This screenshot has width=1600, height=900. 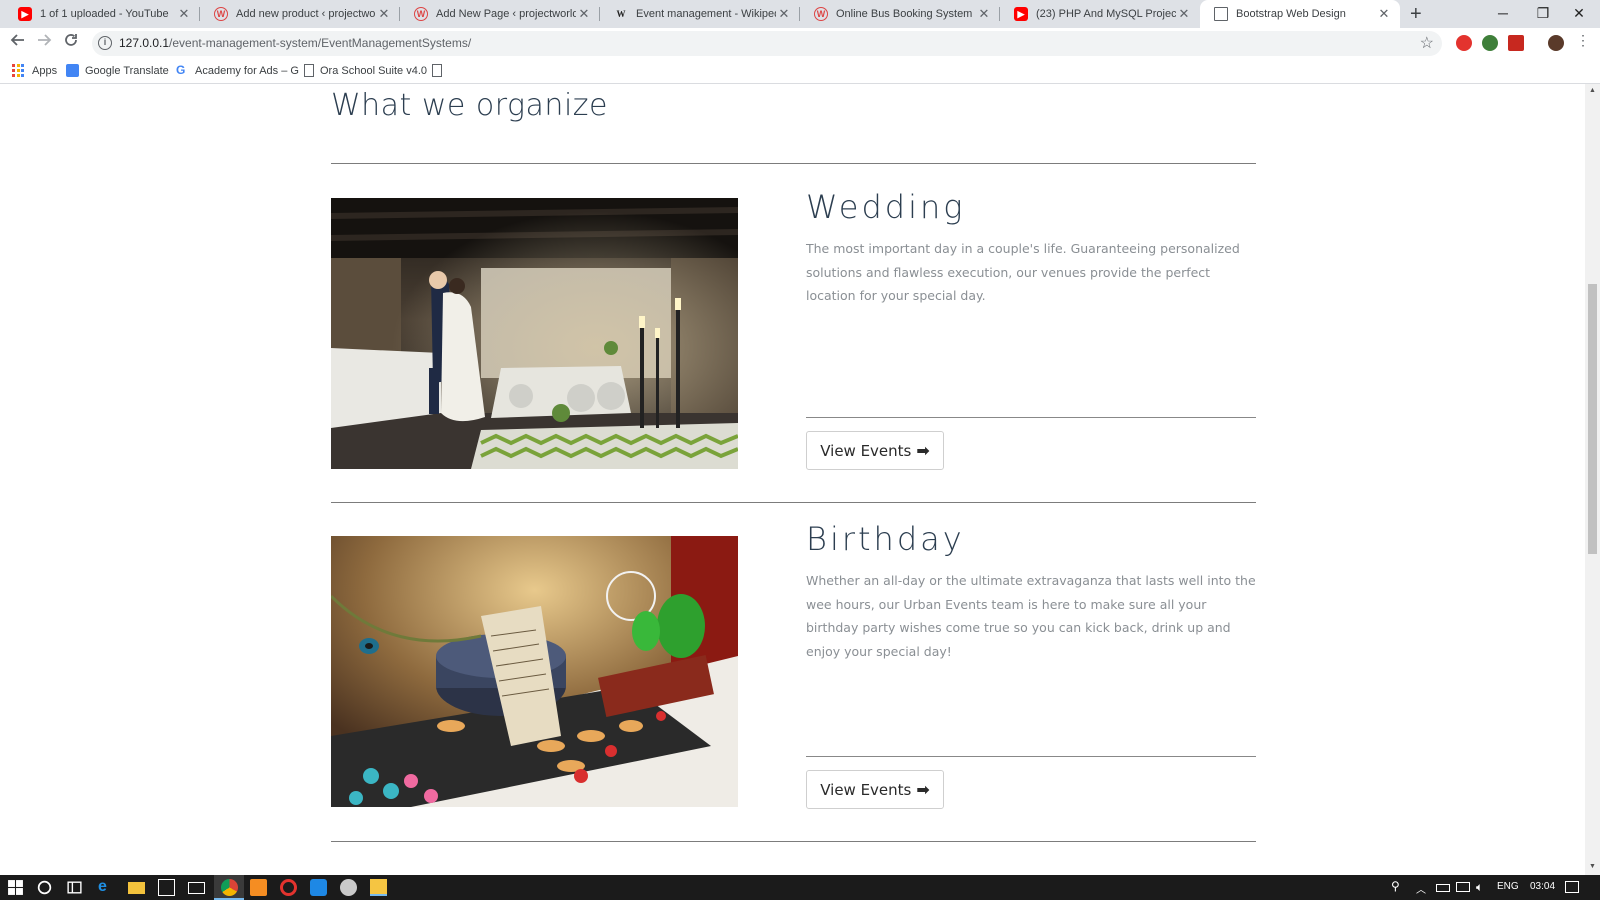 I want to click on bookmark-apps: Apps, so click(x=34, y=70).